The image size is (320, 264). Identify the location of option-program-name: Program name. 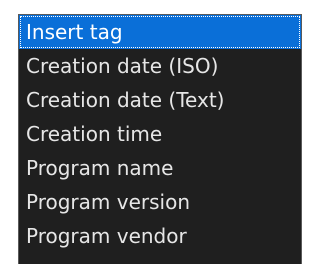
(160, 168).